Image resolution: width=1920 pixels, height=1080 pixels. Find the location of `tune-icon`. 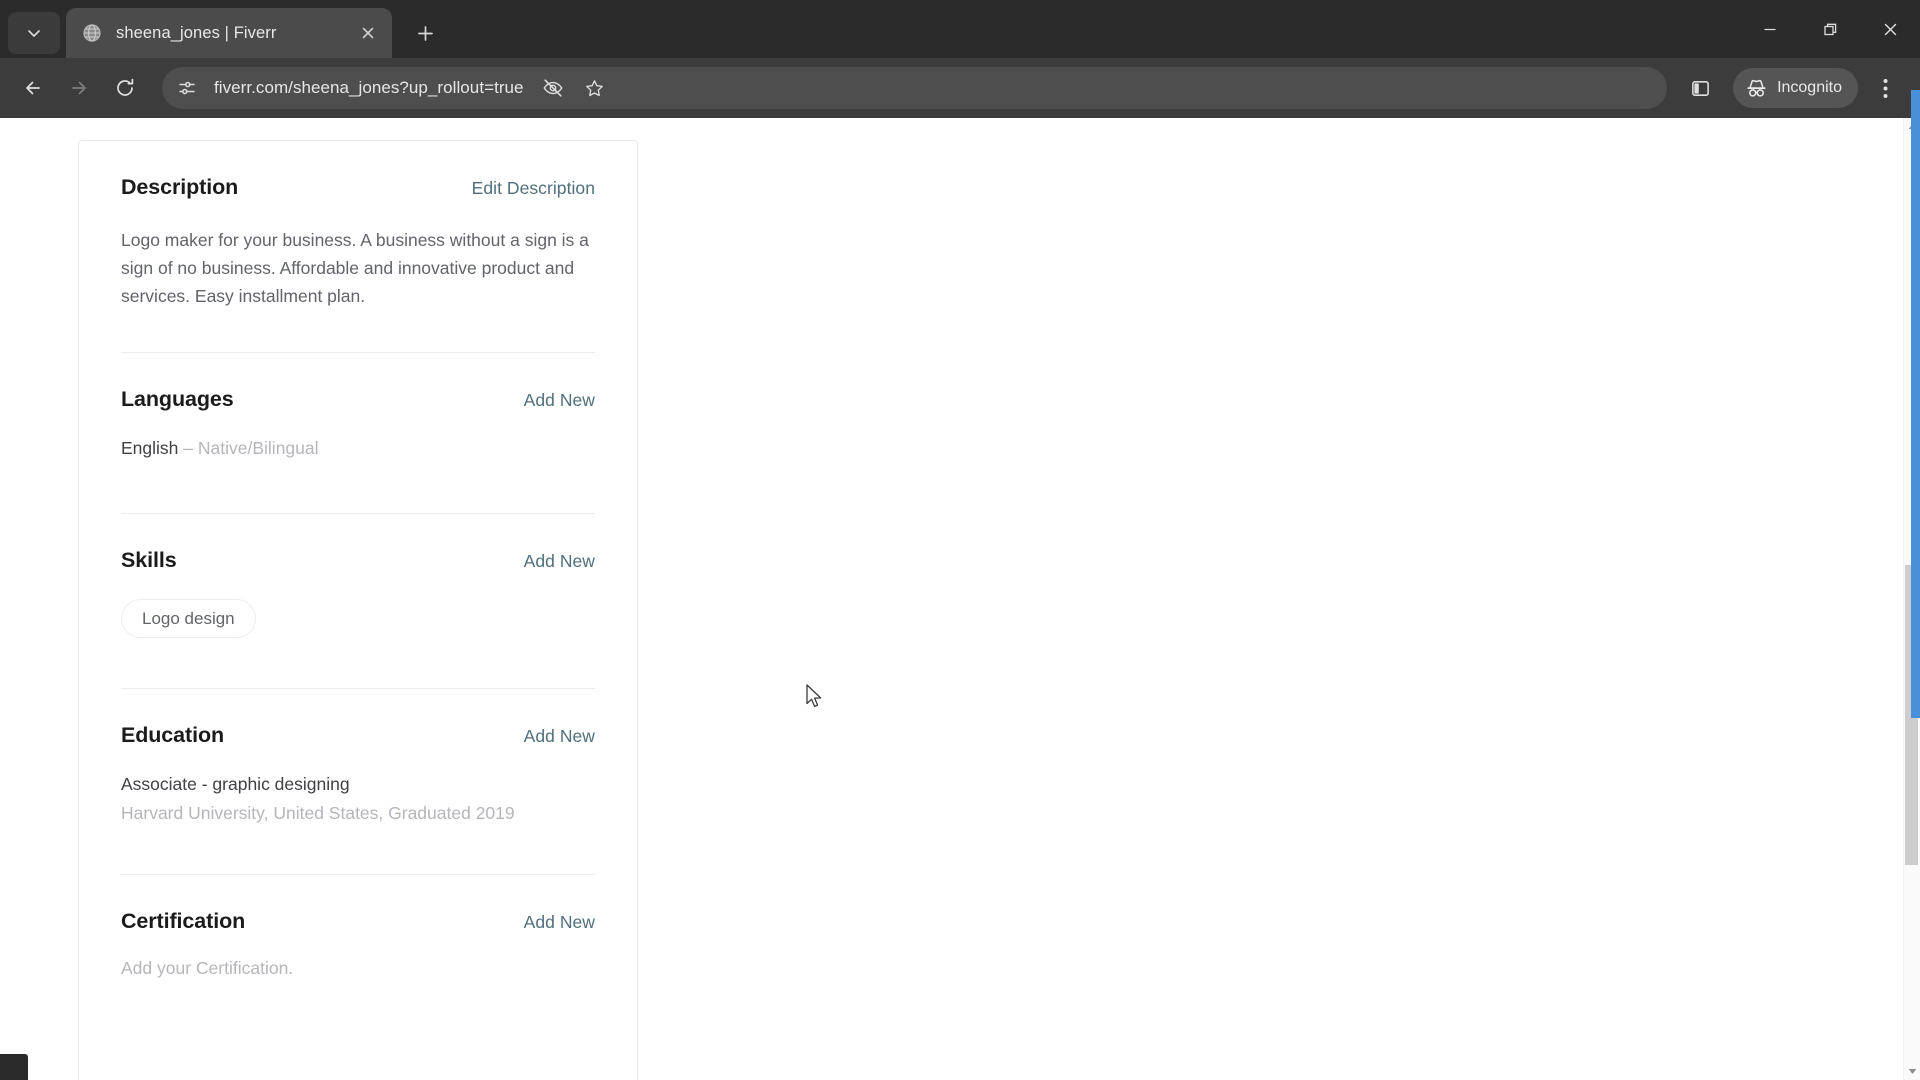

tune-icon is located at coordinates (187, 88).